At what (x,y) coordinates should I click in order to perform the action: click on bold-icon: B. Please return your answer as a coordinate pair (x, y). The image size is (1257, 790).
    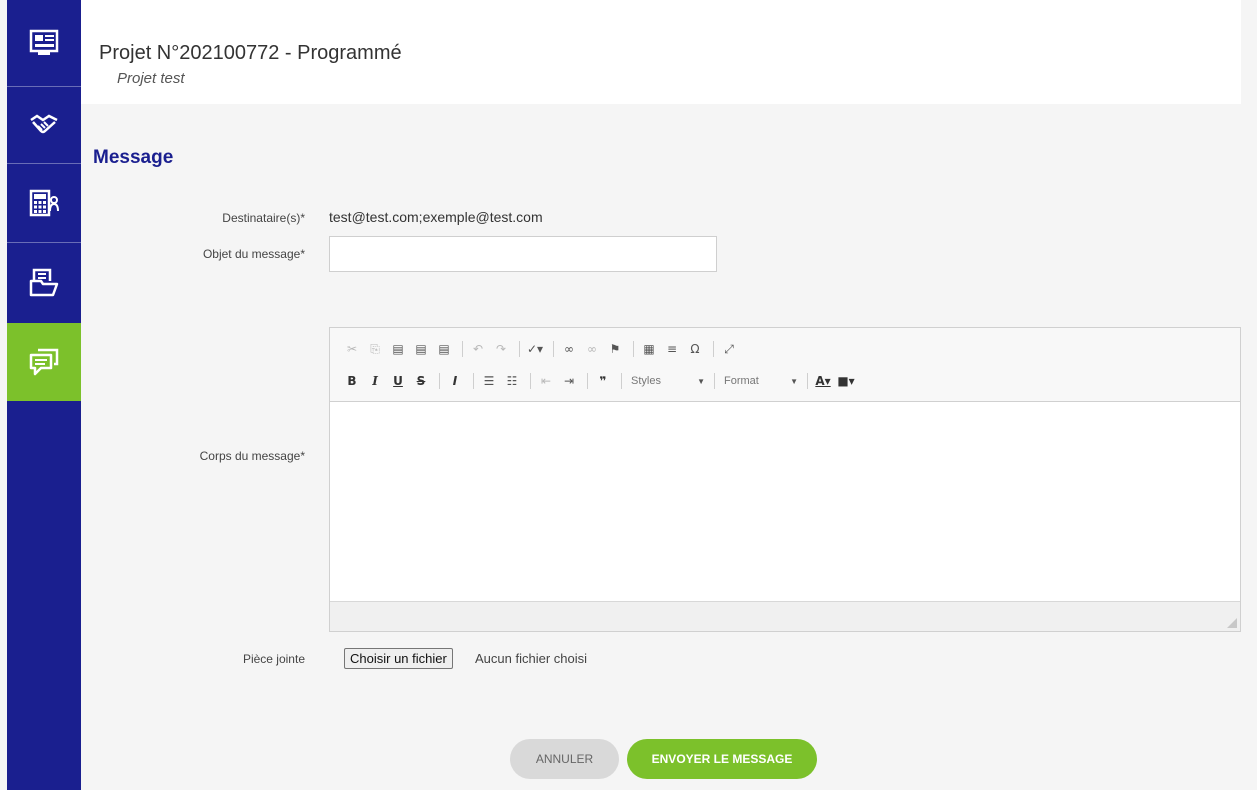
    Looking at the image, I should click on (352, 381).